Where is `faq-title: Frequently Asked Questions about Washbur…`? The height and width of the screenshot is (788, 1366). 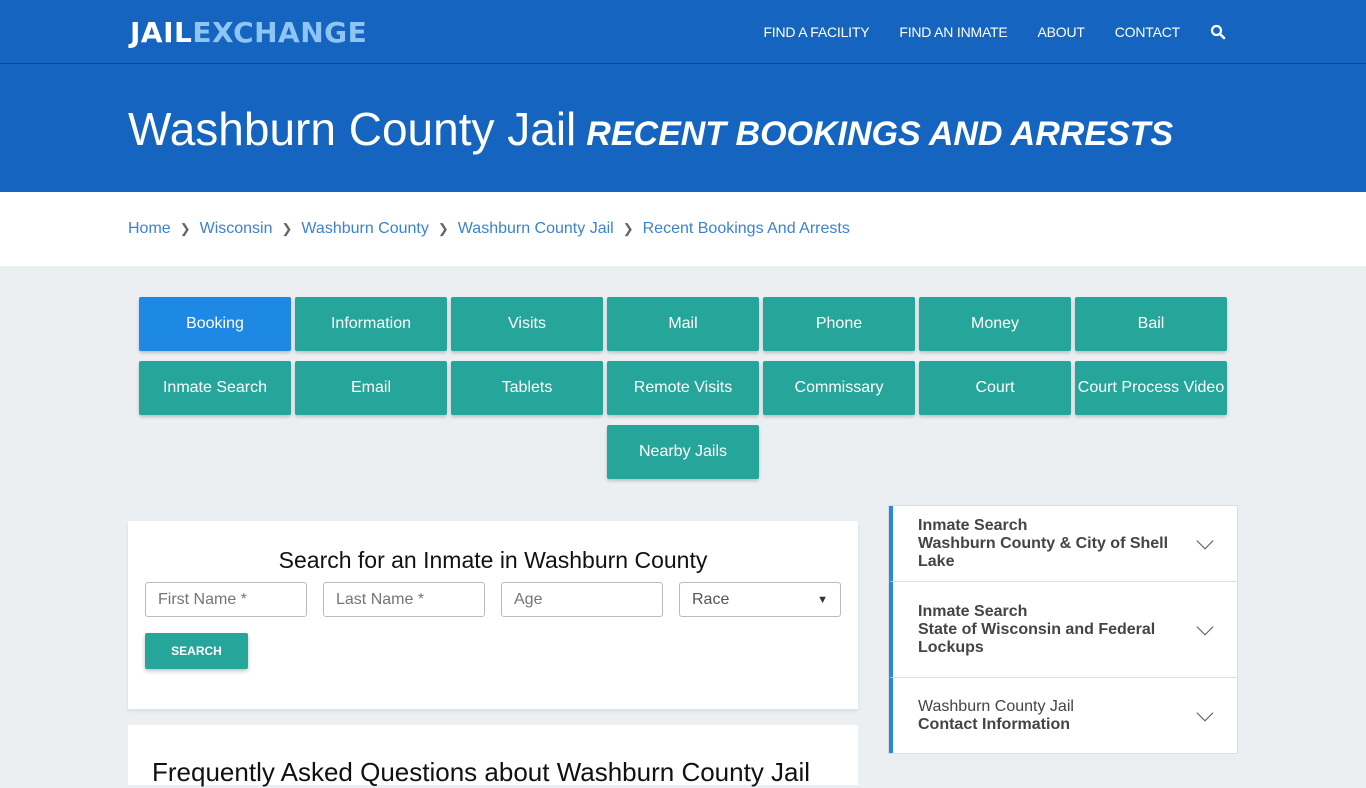 faq-title: Frequently Asked Questions about Washbur… is located at coordinates (481, 772).